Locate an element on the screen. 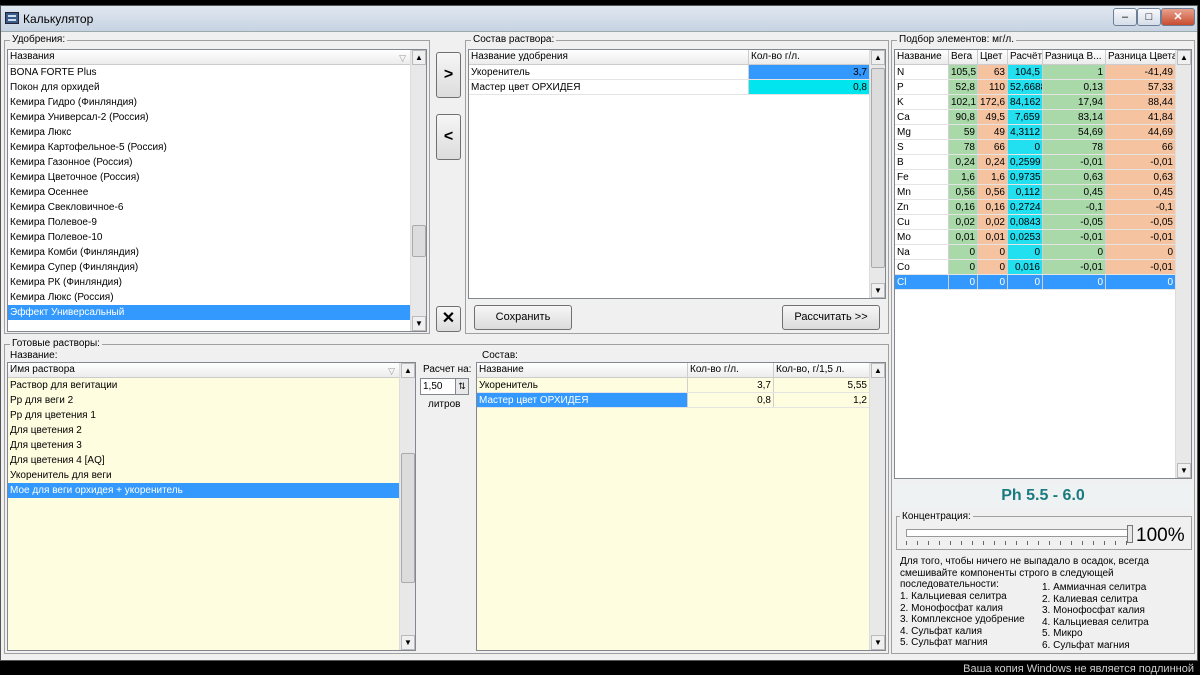  ready-solution-item: Рр для веги 2 is located at coordinates (204, 400).